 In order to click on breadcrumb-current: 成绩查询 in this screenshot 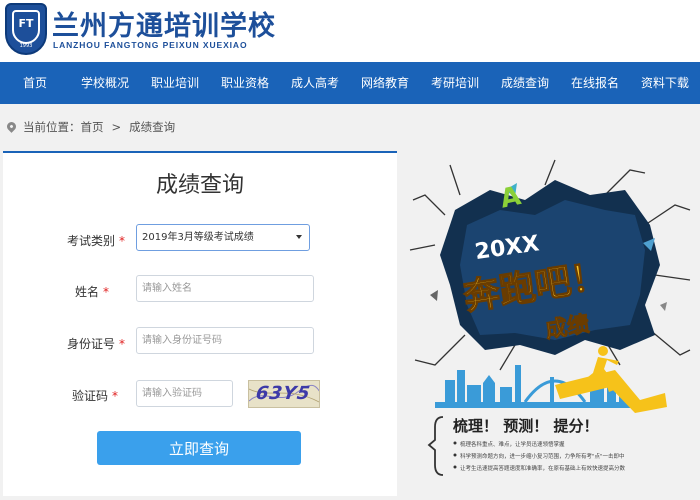, I will do `click(152, 127)`.